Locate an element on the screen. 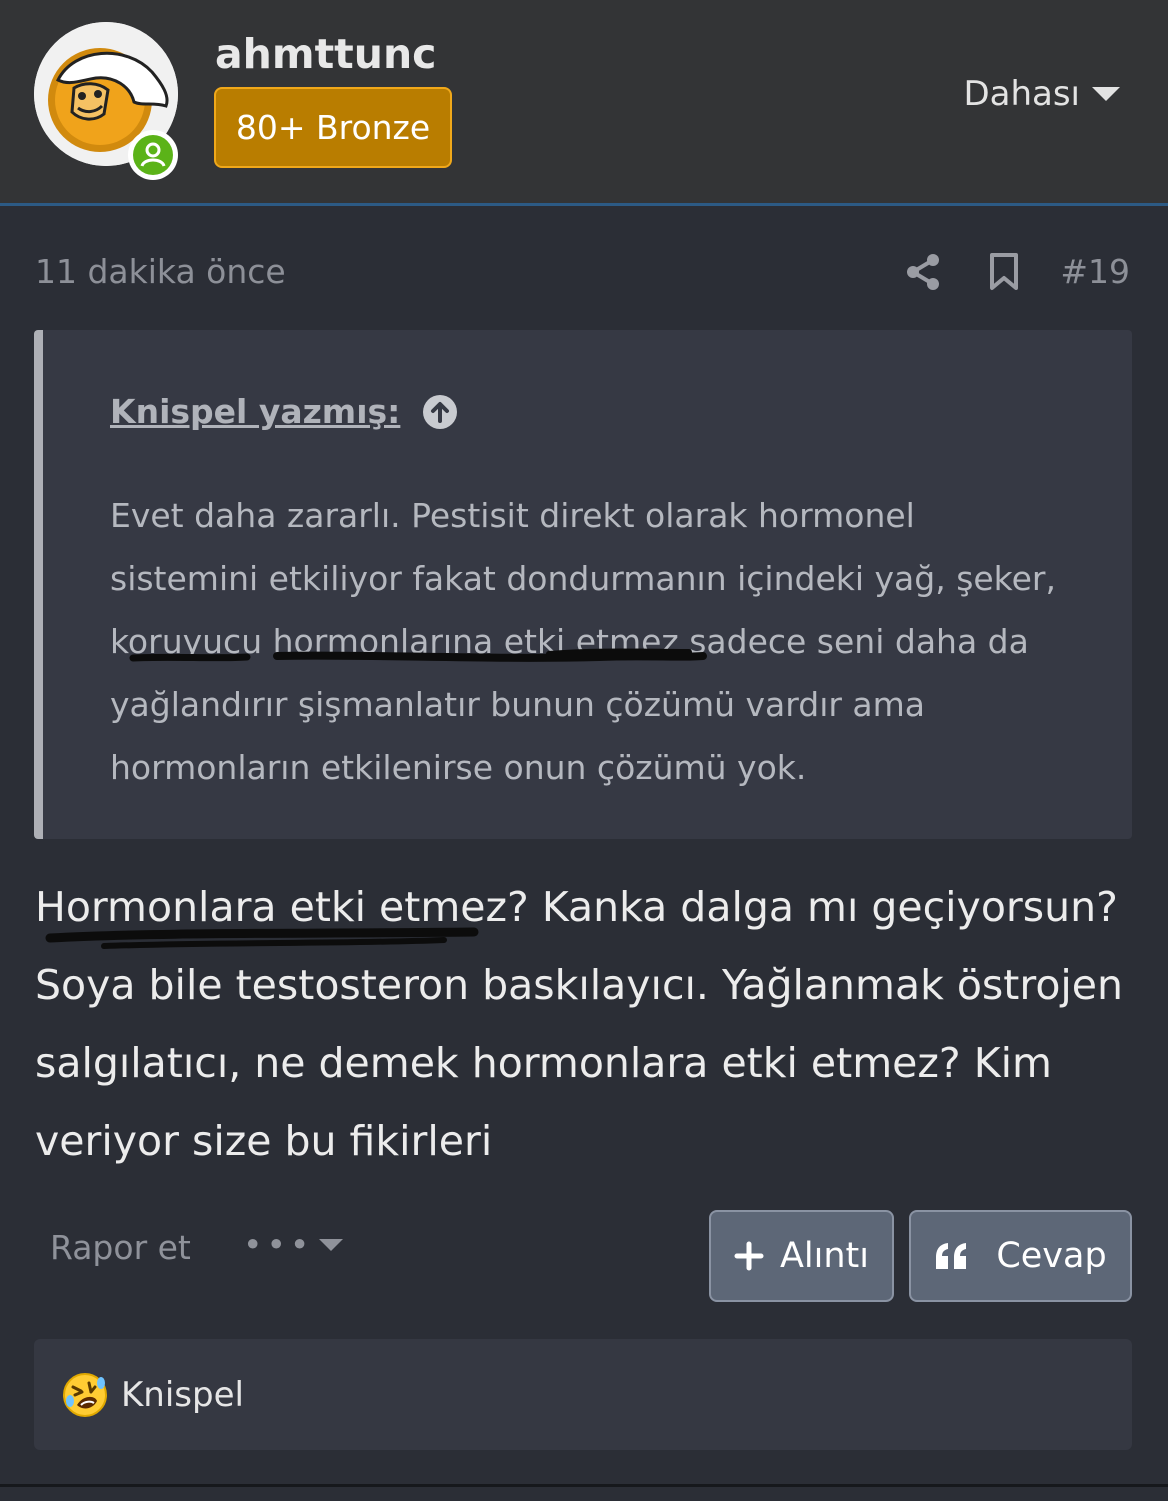 The image size is (1168, 1501). reply-label: Cevap is located at coordinates (1051, 1256).